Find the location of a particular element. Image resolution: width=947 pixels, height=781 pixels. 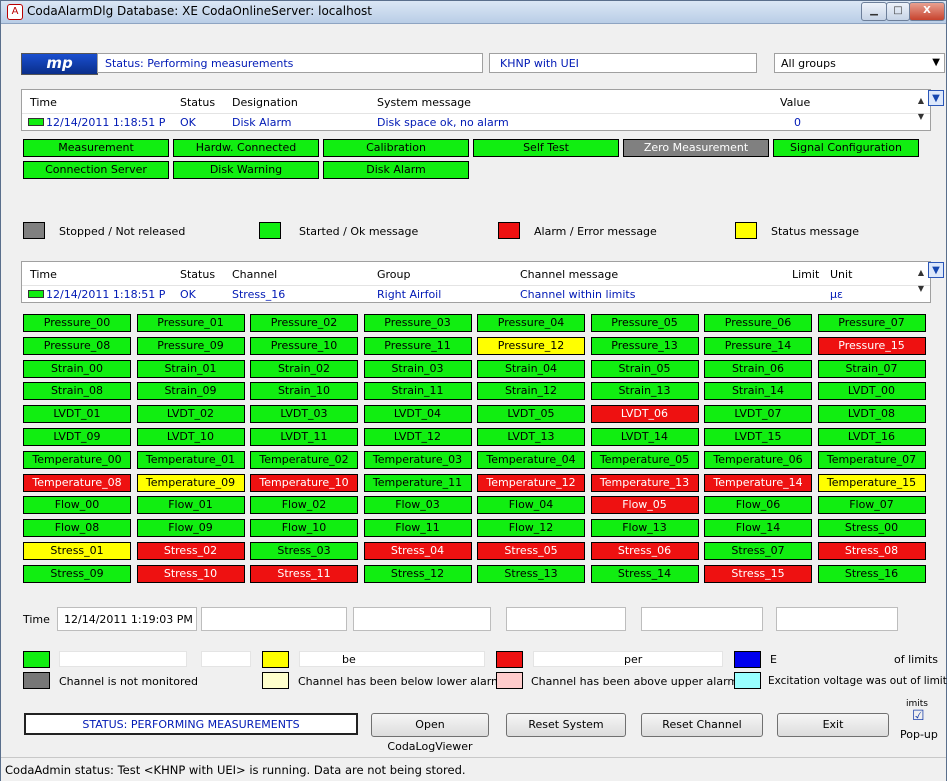

channel-pressure-05: Pressure_05 is located at coordinates (644, 323).